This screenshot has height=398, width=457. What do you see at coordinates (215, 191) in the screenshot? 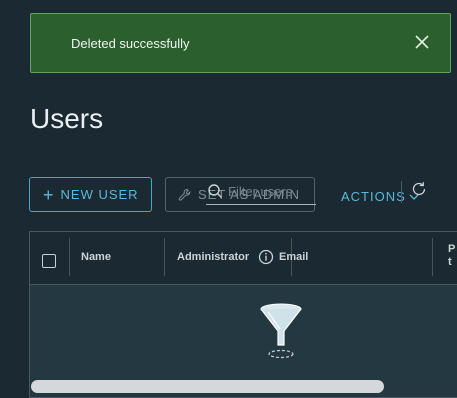
I see `search-icon` at bounding box center [215, 191].